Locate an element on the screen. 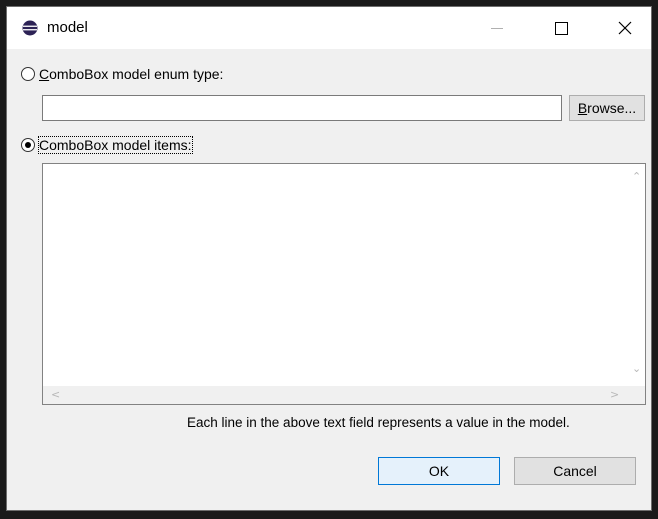 The height and width of the screenshot is (519, 658). items-radio is located at coordinates (28, 145).